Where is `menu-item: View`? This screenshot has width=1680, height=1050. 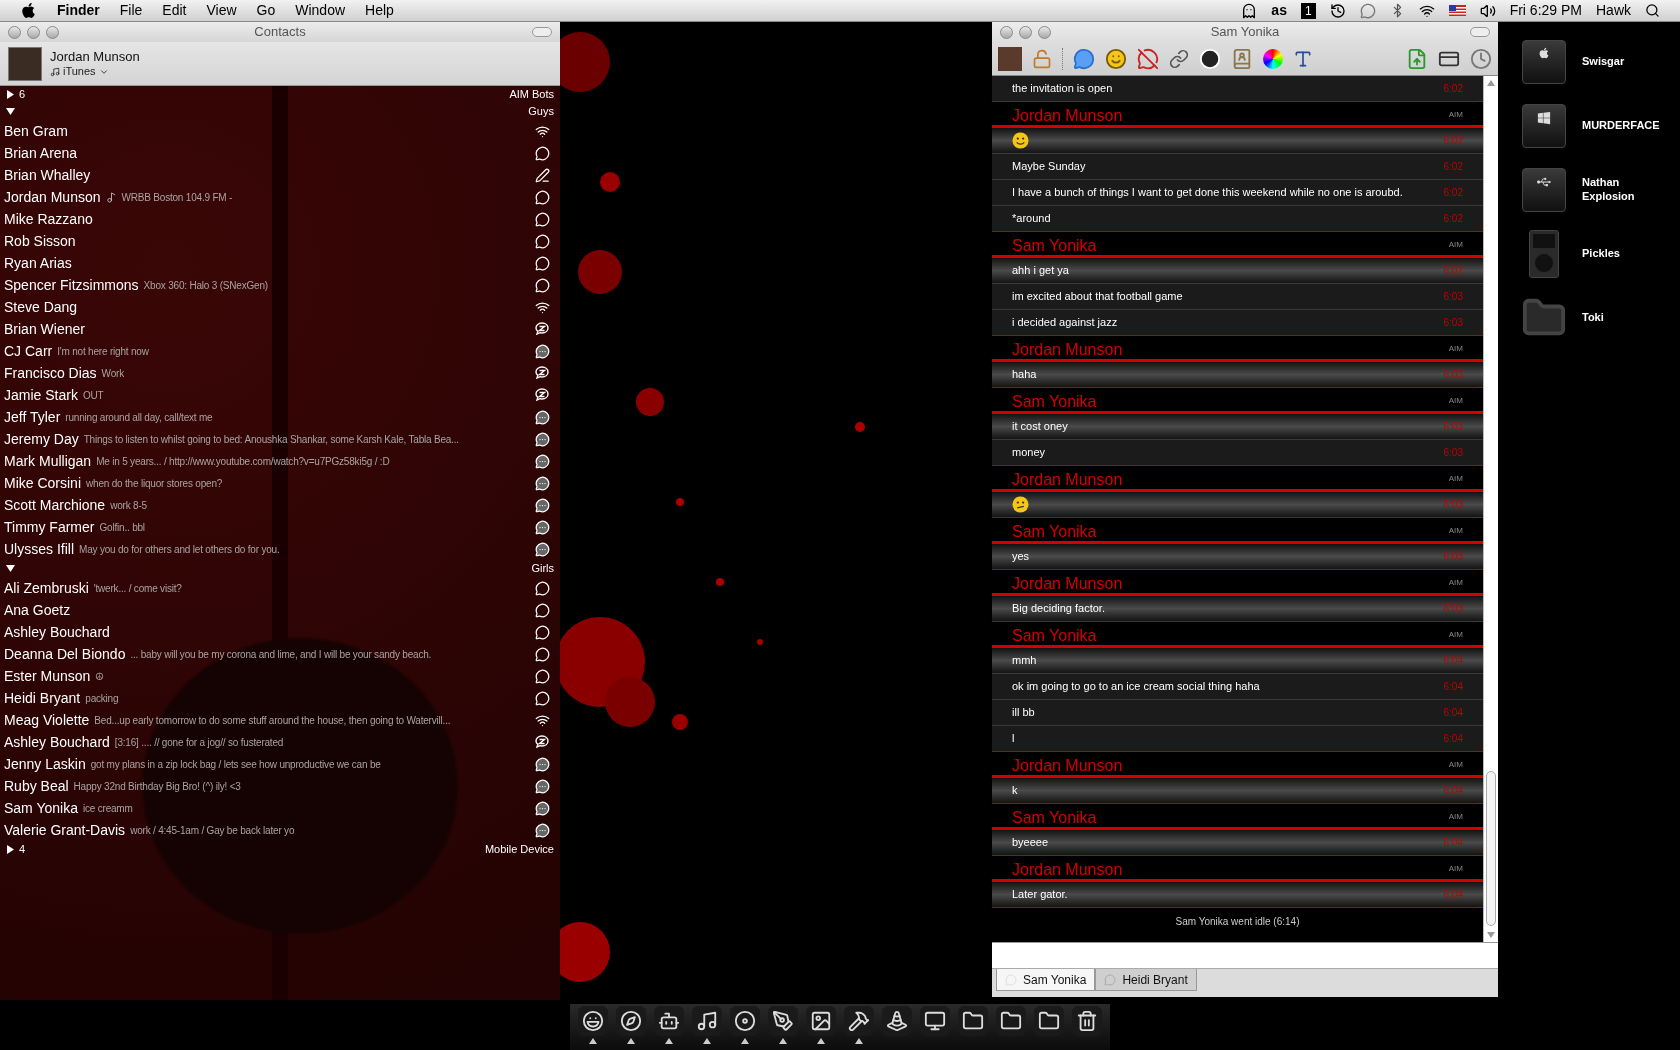 menu-item: View is located at coordinates (221, 10).